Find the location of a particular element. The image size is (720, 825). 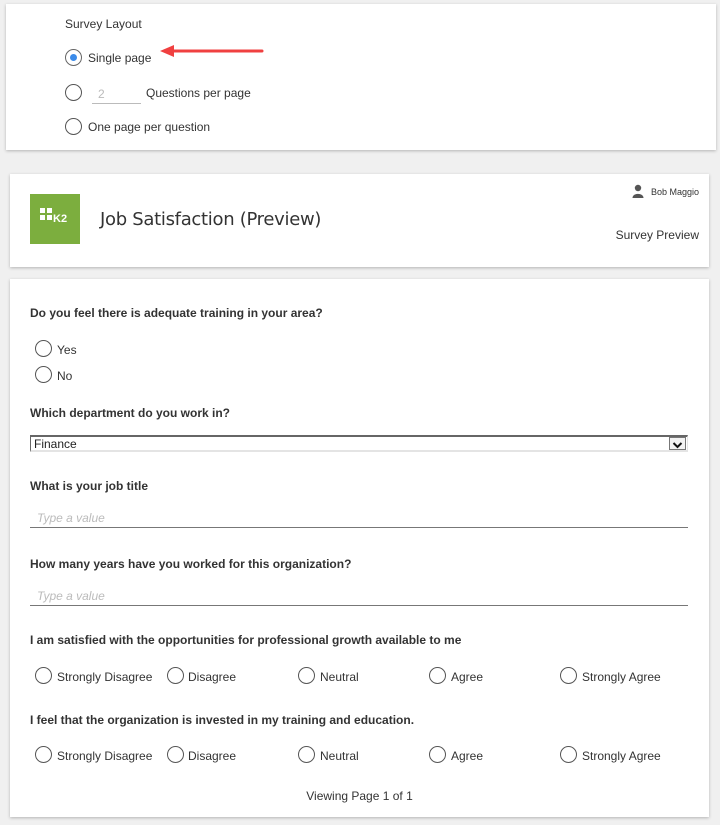

question-2-text: Which department do you work in? is located at coordinates (130, 413).